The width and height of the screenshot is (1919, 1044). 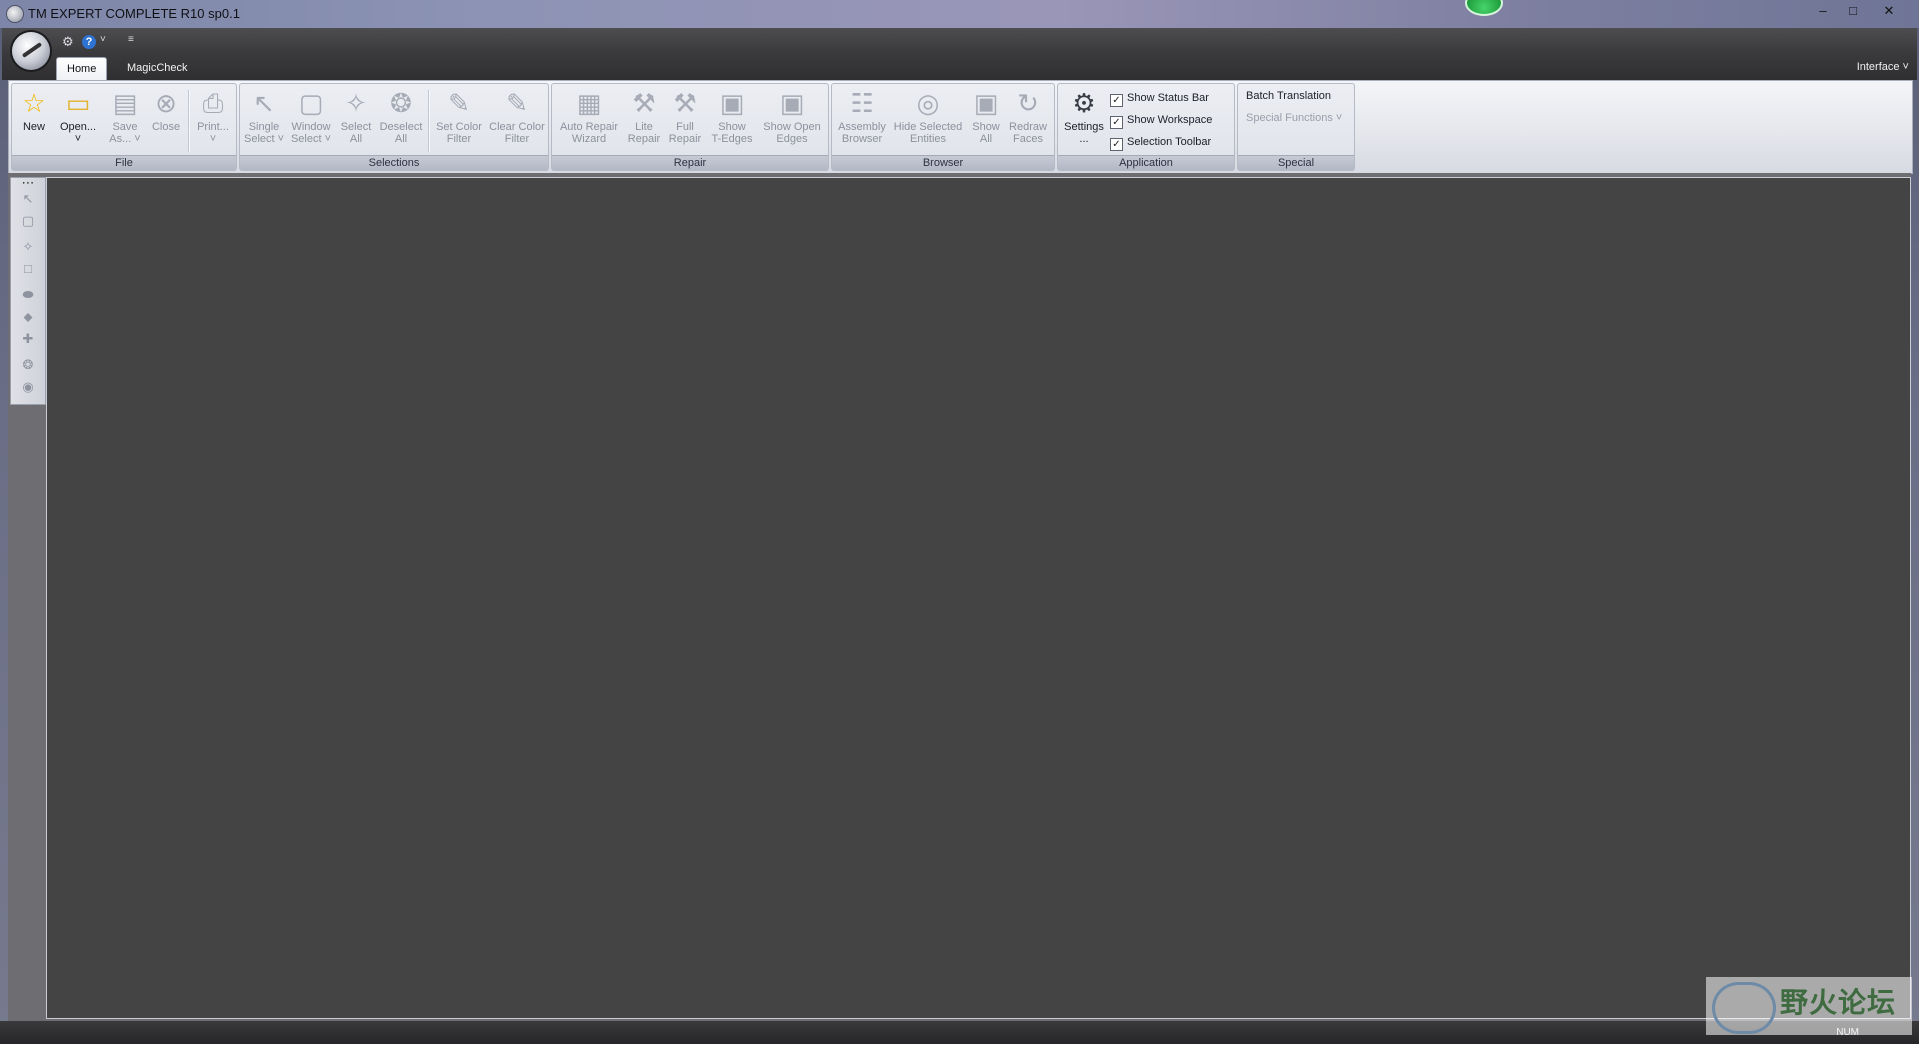 What do you see at coordinates (28, 365) in the screenshot?
I see `fit-view-icon: ❂` at bounding box center [28, 365].